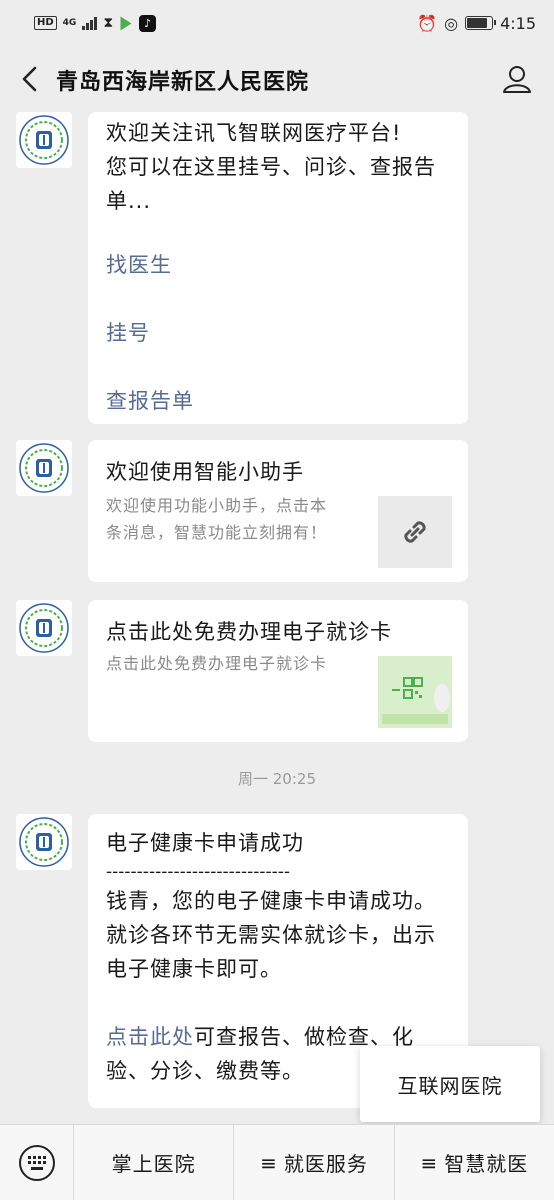  Describe the element at coordinates (148, 23) in the screenshot. I see `tiktok-icon: ♪` at that location.